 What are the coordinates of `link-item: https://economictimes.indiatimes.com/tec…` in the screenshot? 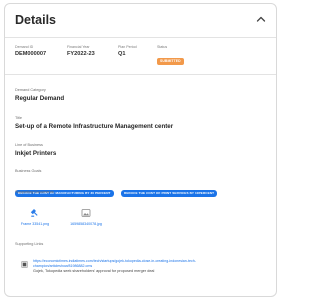 It's located at (146, 268).